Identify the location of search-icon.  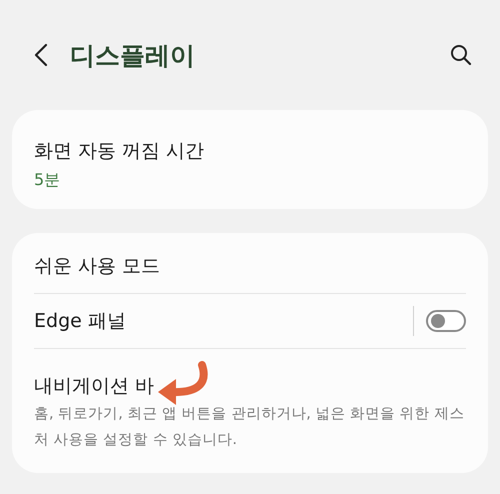
(461, 55).